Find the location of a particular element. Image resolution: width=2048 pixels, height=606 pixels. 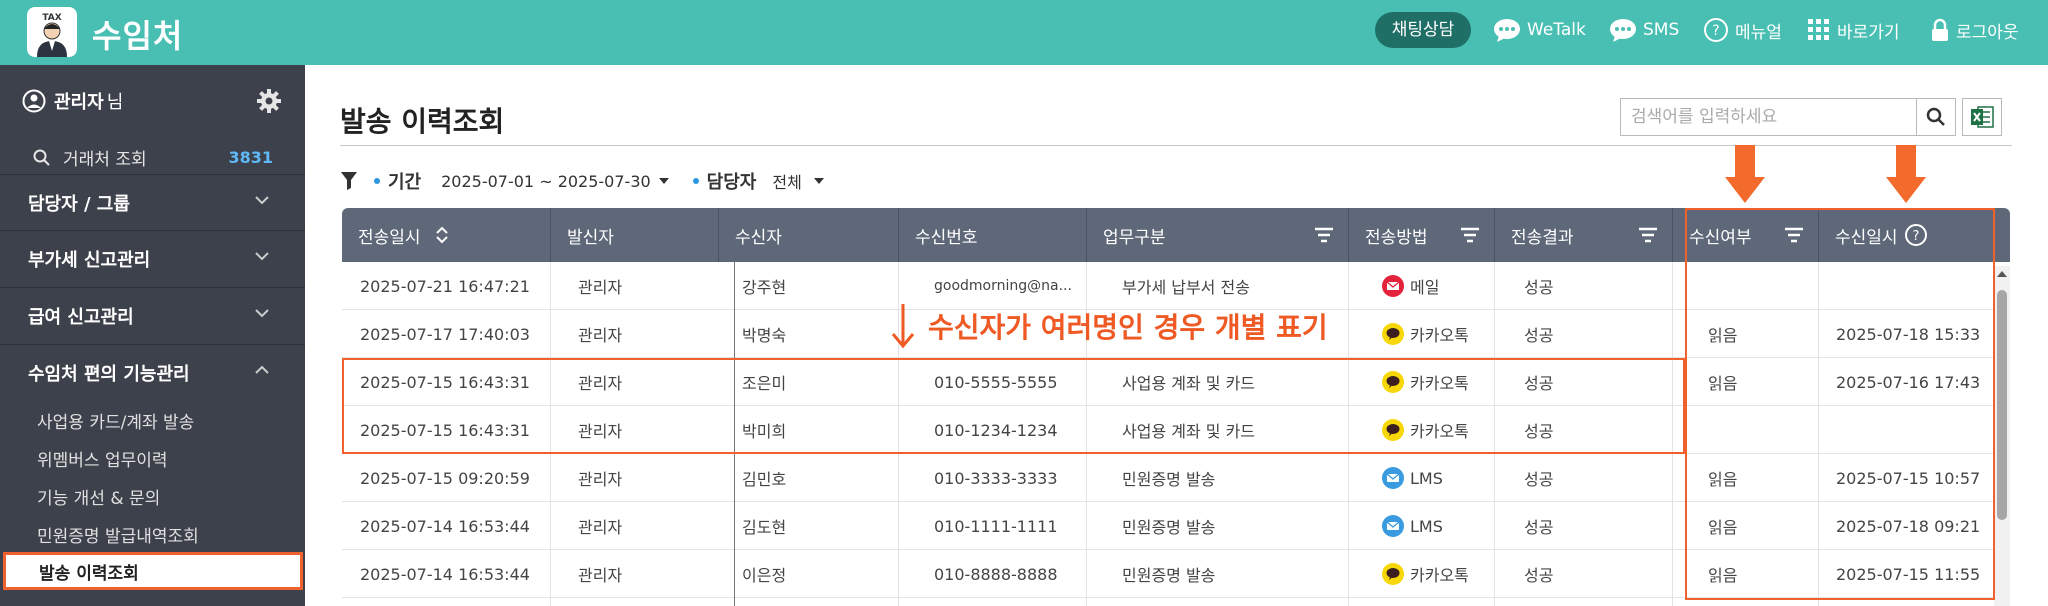

cell-number: 010-5555-5555 is located at coordinates (996, 382).